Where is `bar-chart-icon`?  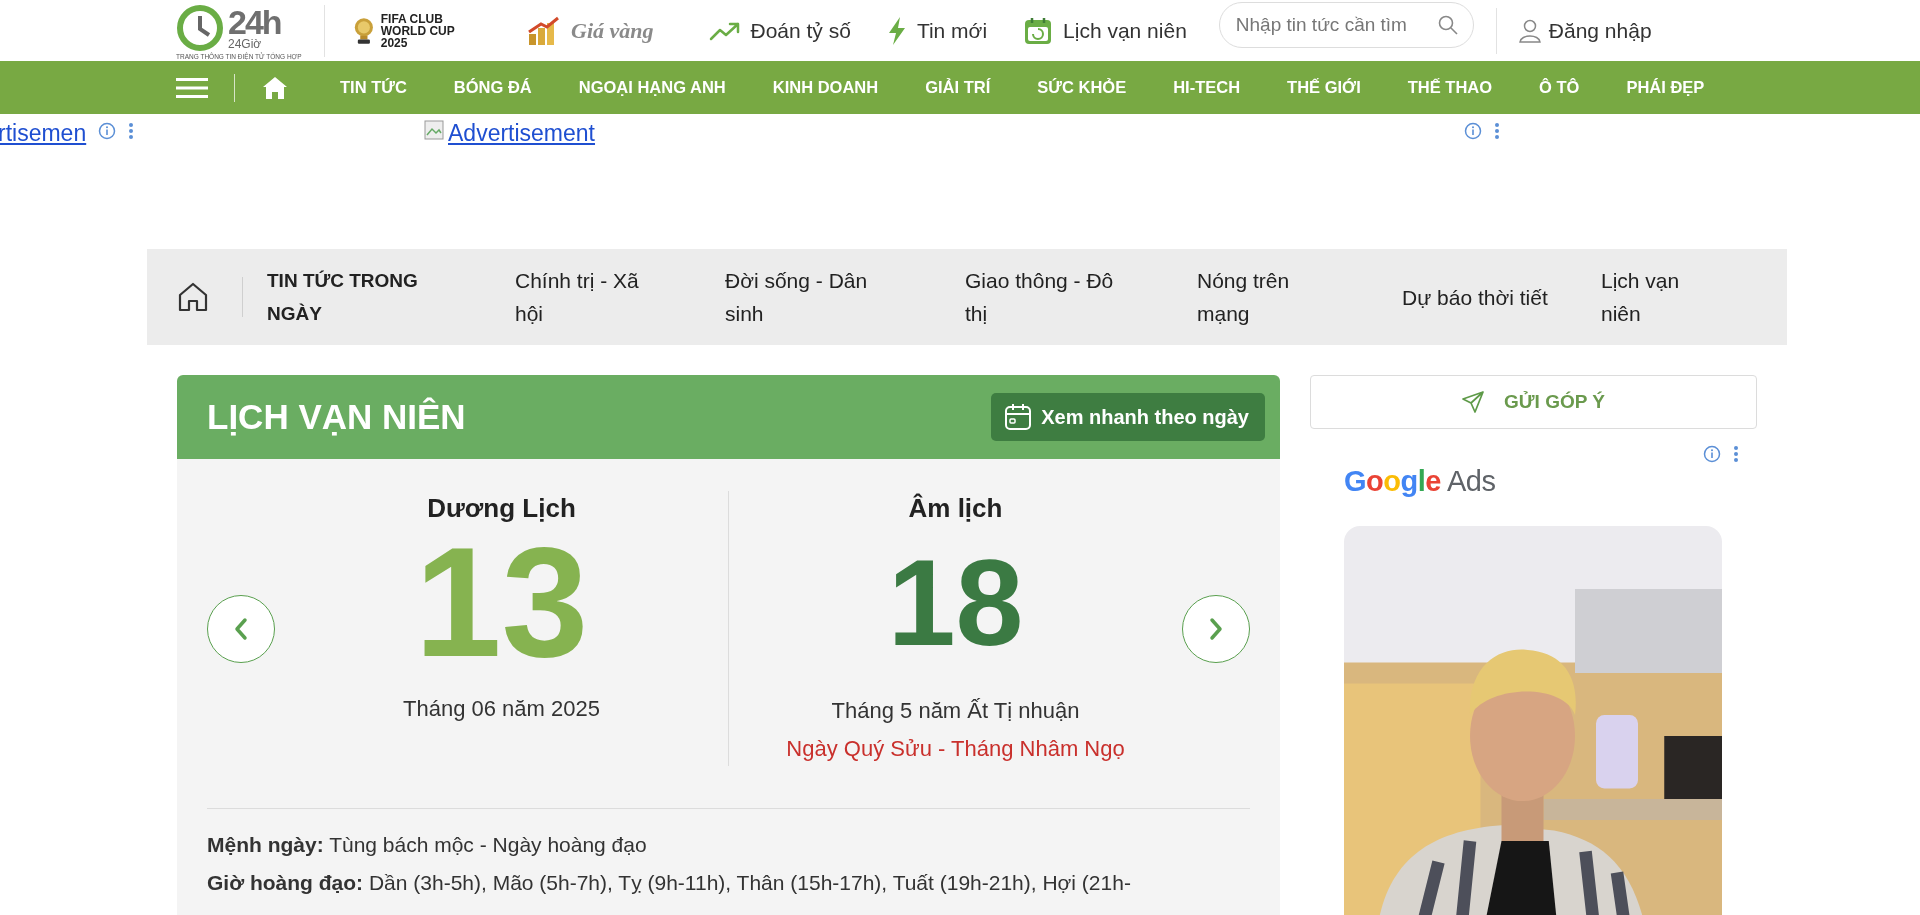 bar-chart-icon is located at coordinates (544, 30).